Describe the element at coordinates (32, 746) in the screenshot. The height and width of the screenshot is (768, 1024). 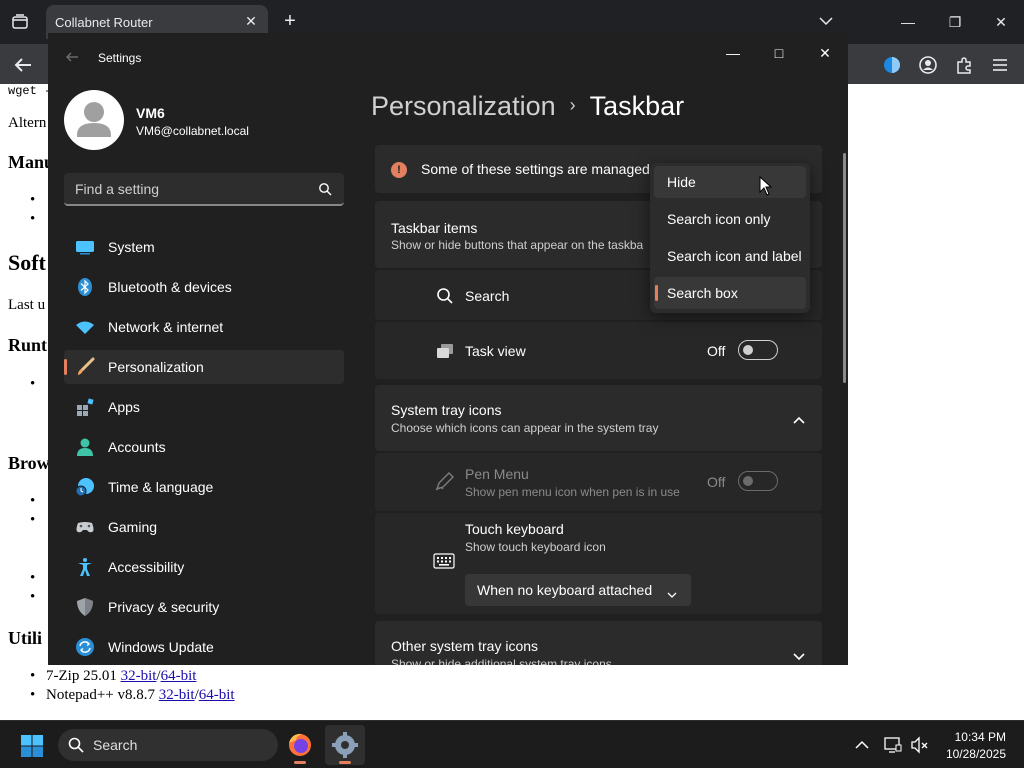
I see `windows-start-icon` at that location.